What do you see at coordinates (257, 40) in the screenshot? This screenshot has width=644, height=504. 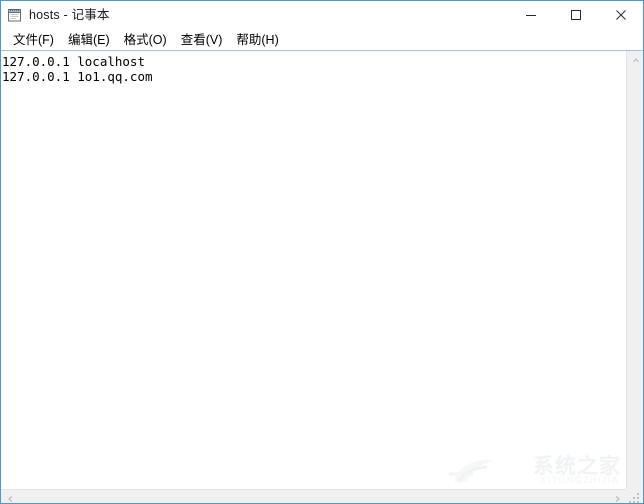 I see `menu-item-help: 帮助(H)` at bounding box center [257, 40].